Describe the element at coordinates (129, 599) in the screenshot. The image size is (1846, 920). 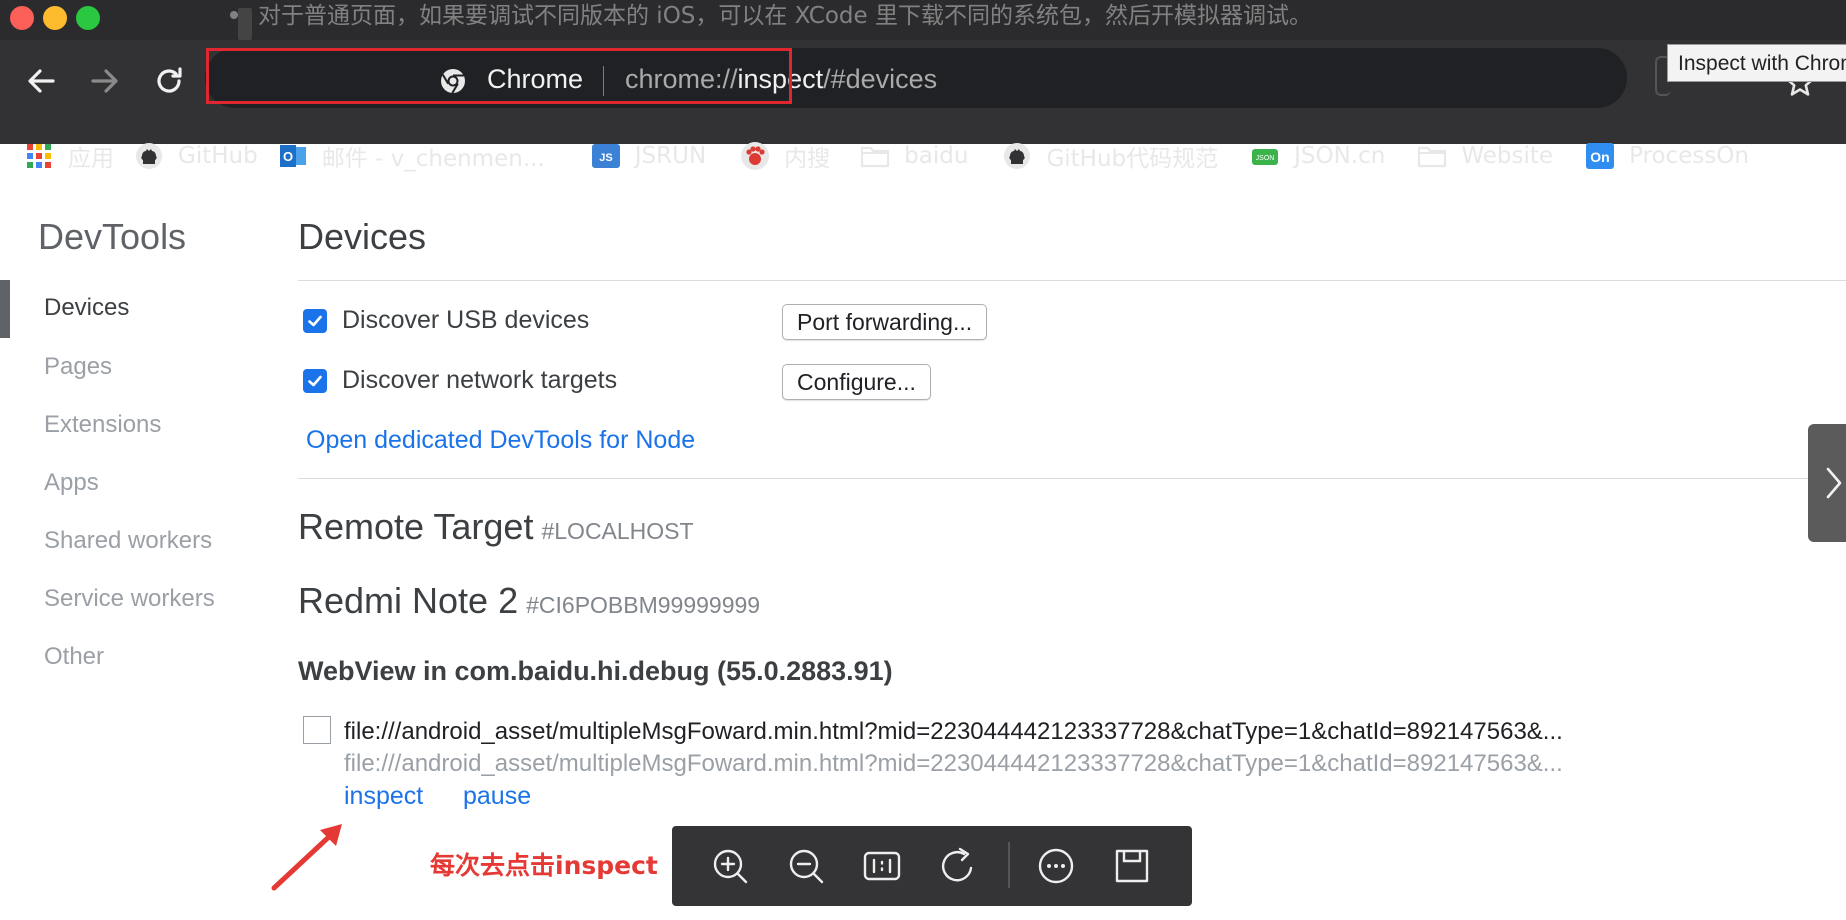
I see `sidebar-item-service-workers: Service workers` at that location.